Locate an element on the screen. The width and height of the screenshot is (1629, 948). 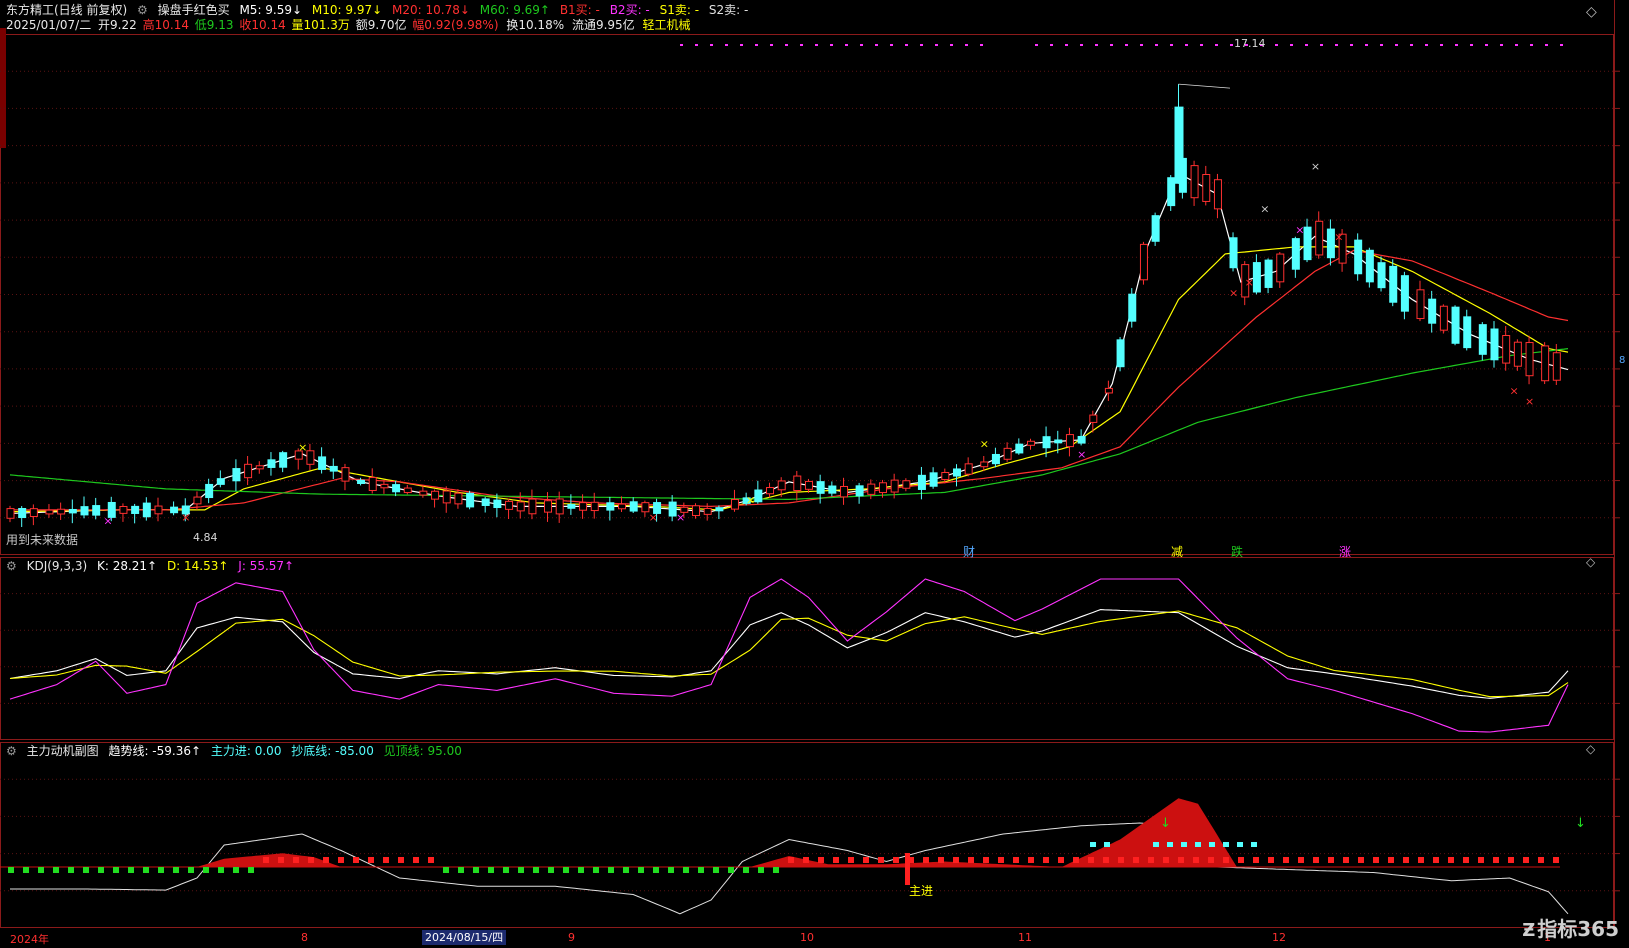
peak-candle-body is located at coordinates (1179, 145).